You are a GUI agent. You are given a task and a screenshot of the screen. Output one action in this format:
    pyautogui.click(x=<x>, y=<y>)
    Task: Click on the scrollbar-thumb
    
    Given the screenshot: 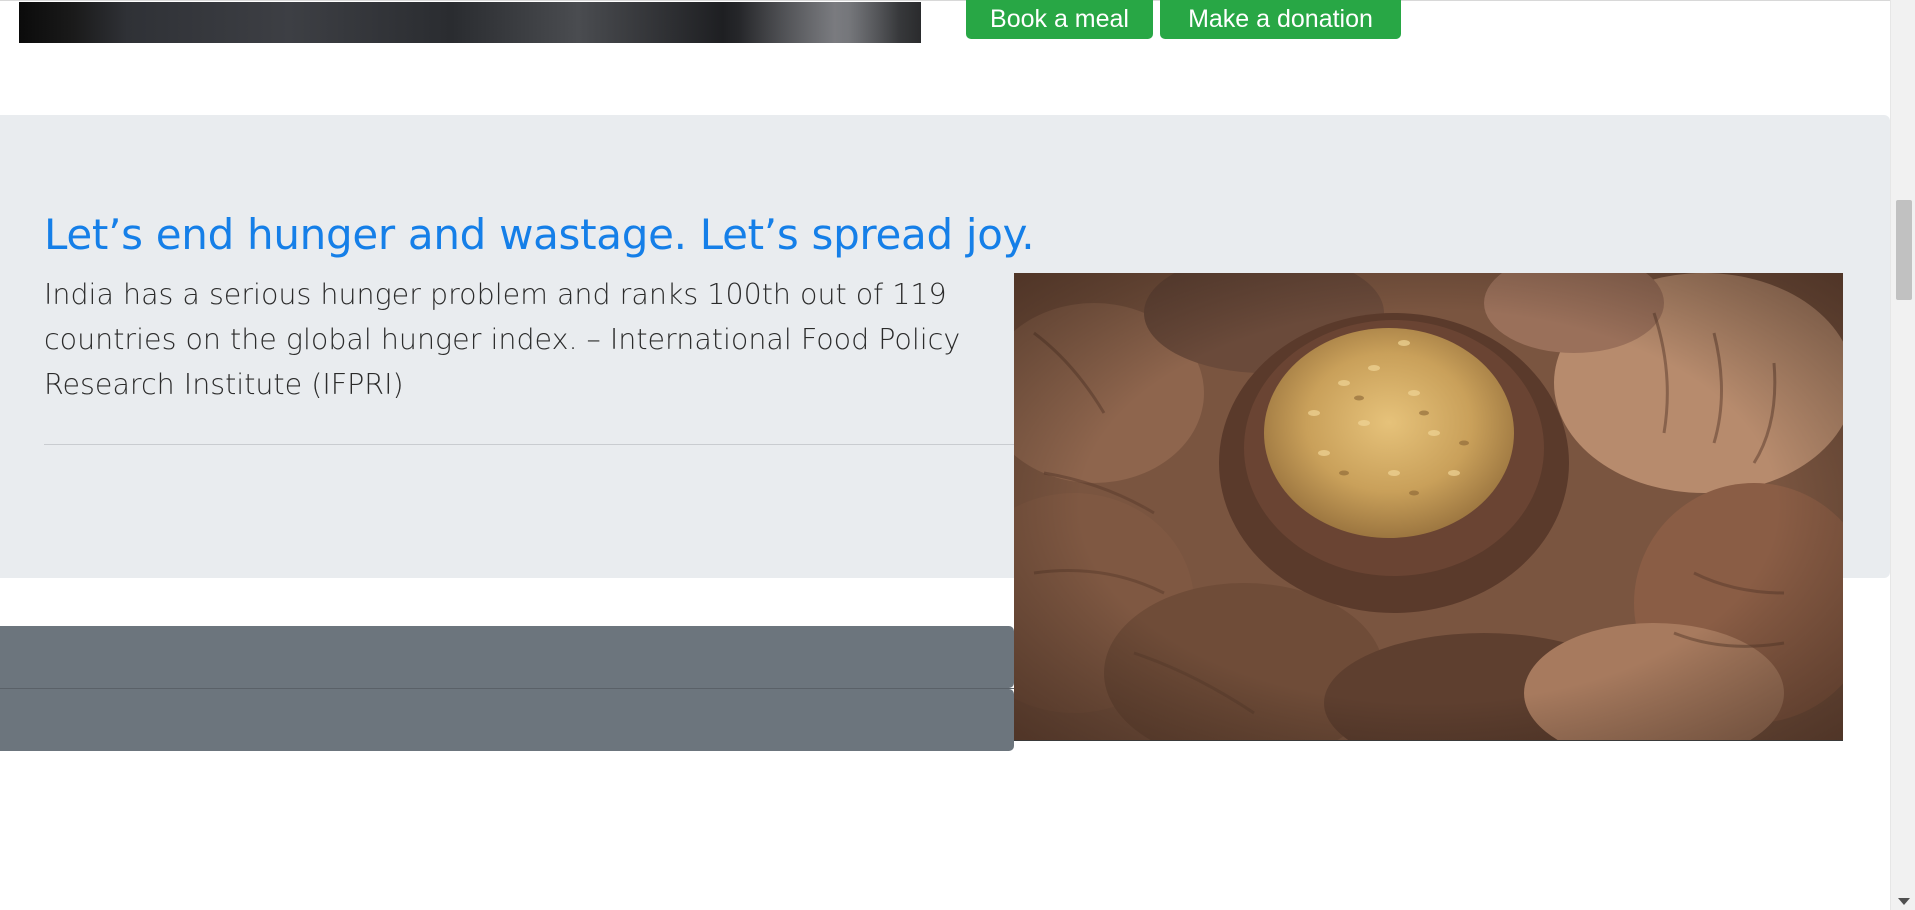 What is the action you would take?
    pyautogui.click(x=1904, y=250)
    